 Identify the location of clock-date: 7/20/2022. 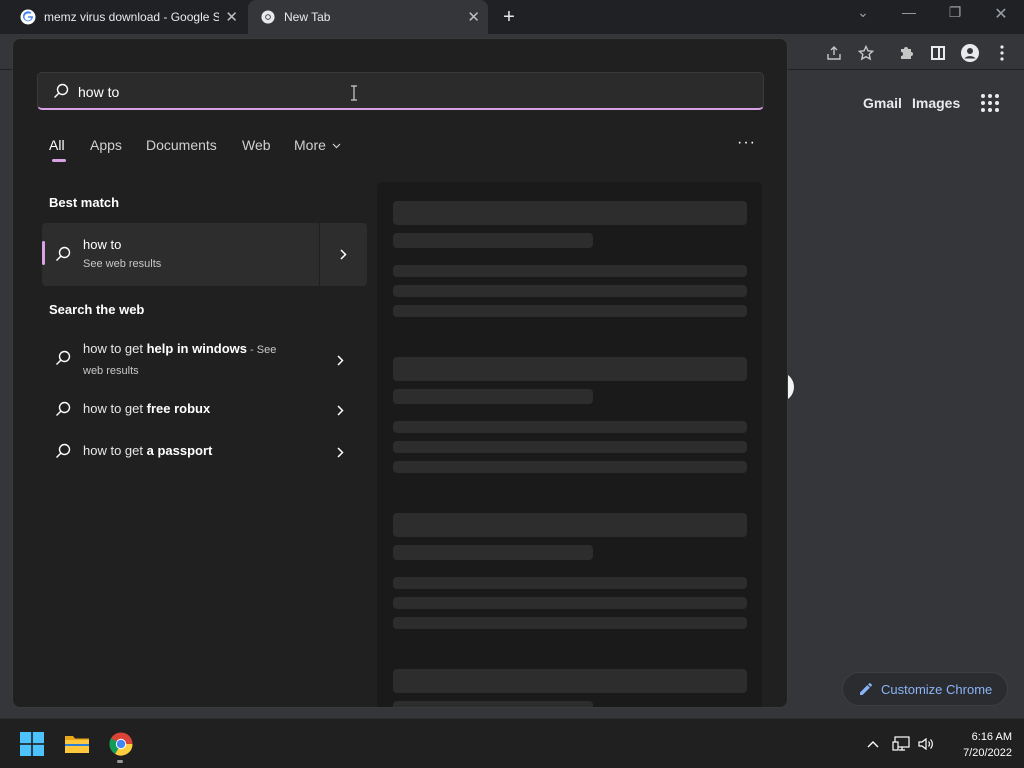
(987, 753).